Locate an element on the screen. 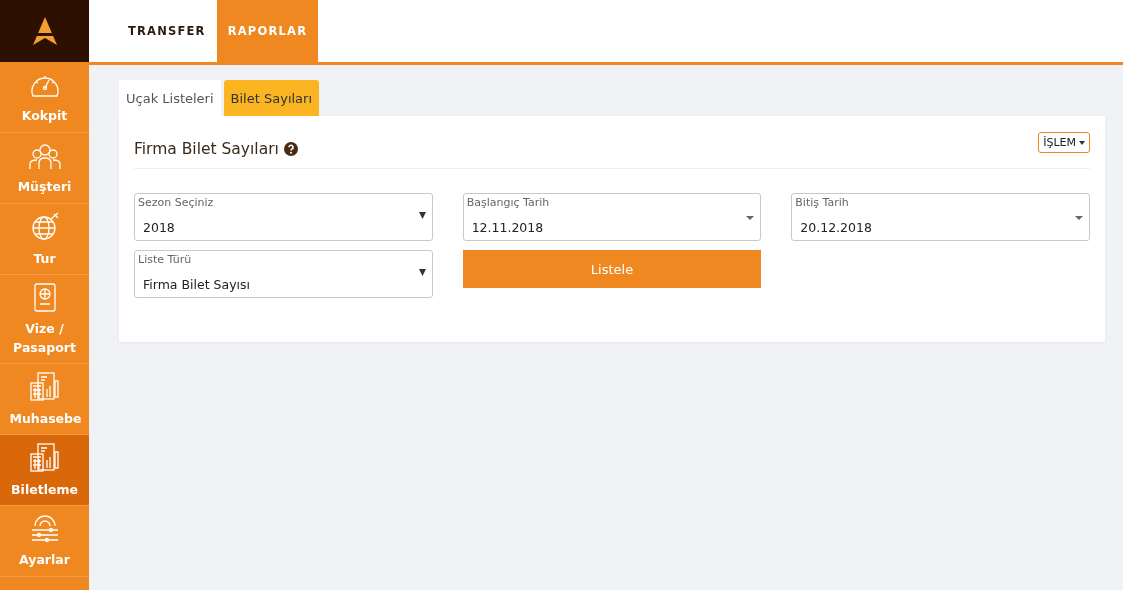  sidebar-item: Tur is located at coordinates (44, 239).